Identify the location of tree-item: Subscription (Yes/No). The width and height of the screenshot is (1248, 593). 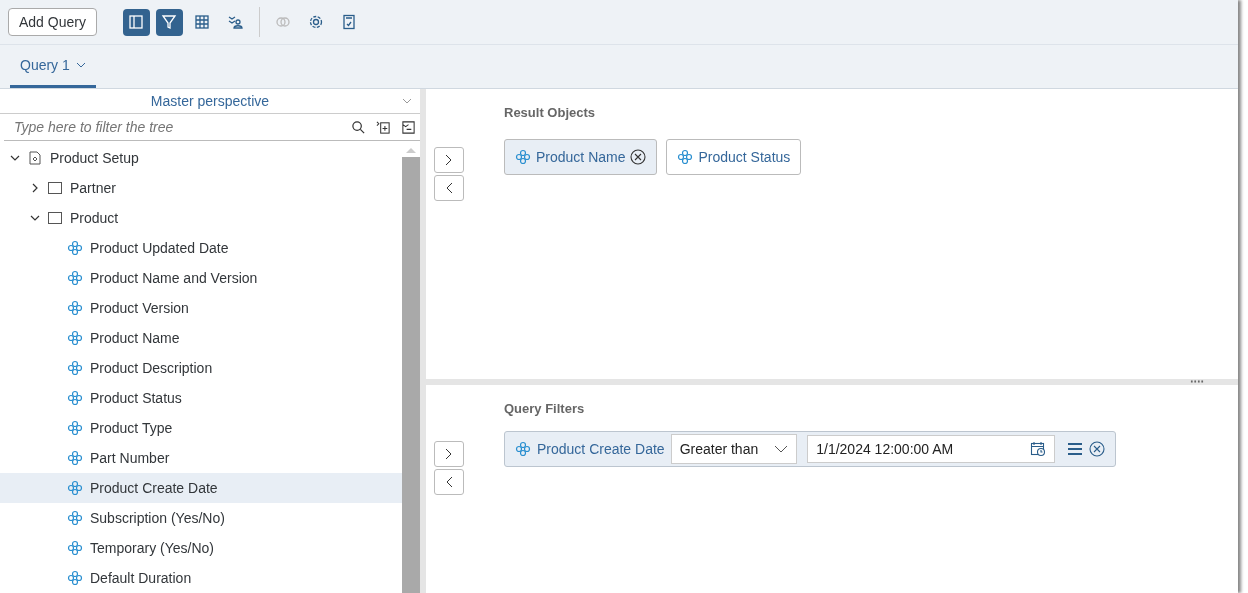
(201, 518).